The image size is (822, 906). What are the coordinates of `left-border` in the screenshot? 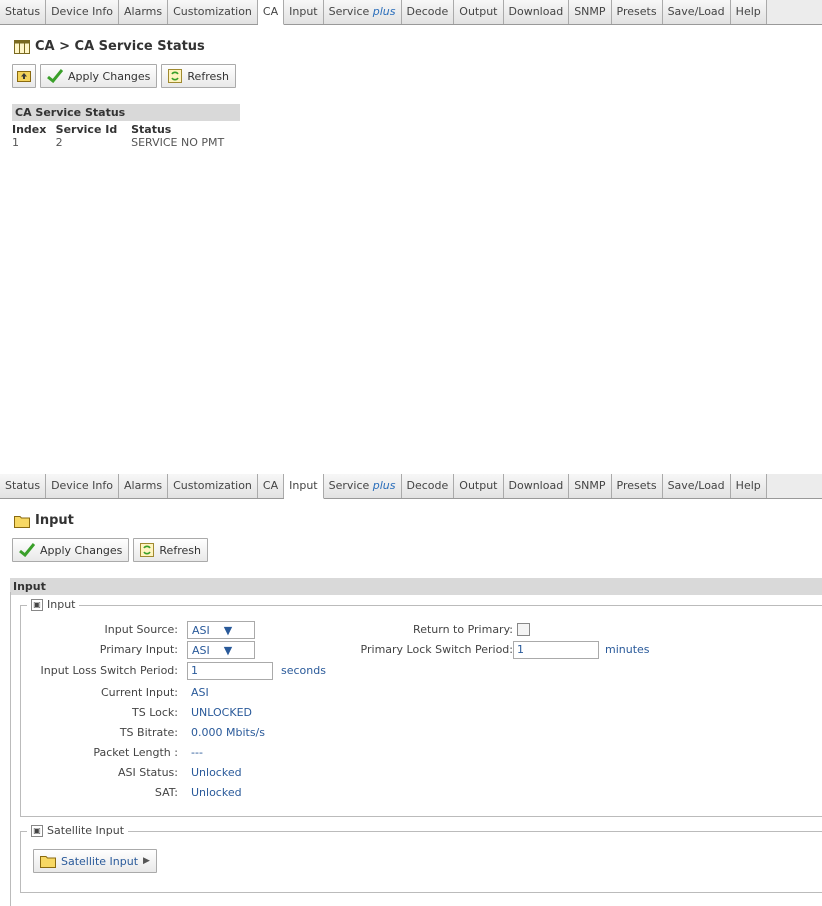 It's located at (10, 749).